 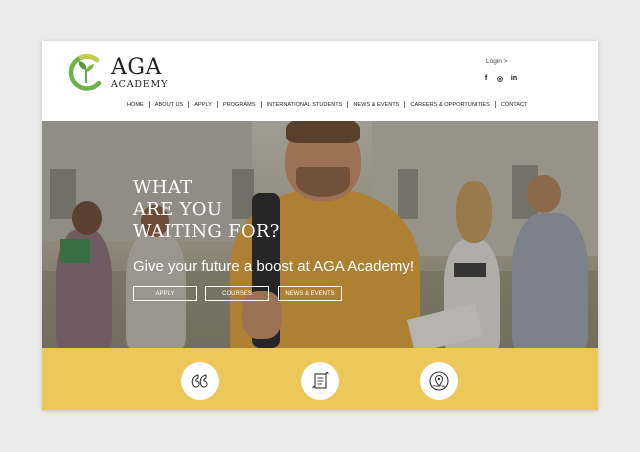 I want to click on quote-icon, so click(x=199, y=381).